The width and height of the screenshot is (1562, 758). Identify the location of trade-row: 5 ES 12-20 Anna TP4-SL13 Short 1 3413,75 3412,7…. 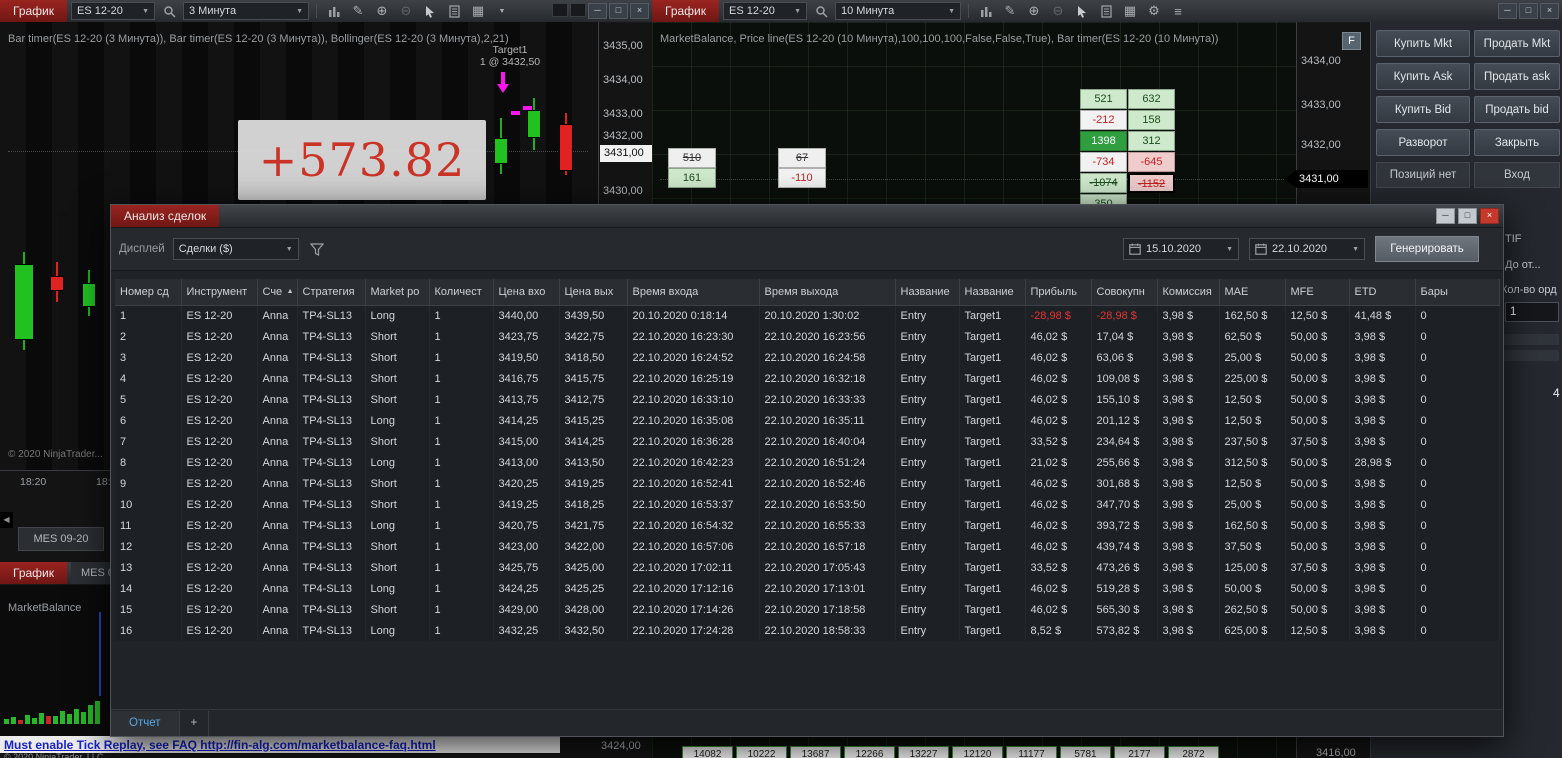
(807, 399).